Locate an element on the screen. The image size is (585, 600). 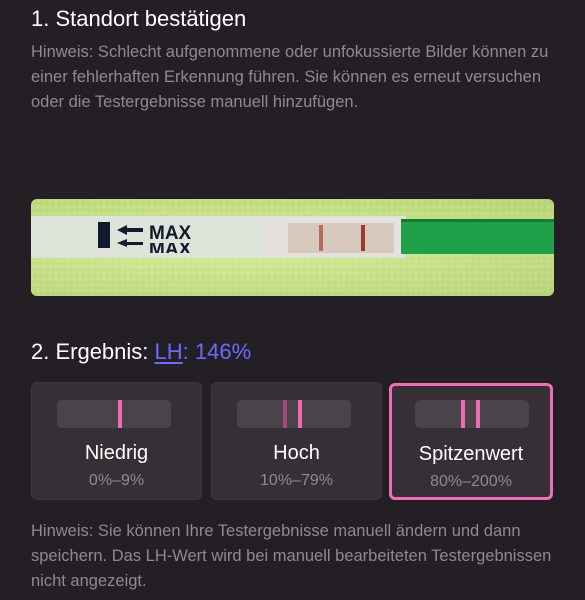
level-label: Niedrig is located at coordinates (116, 453).